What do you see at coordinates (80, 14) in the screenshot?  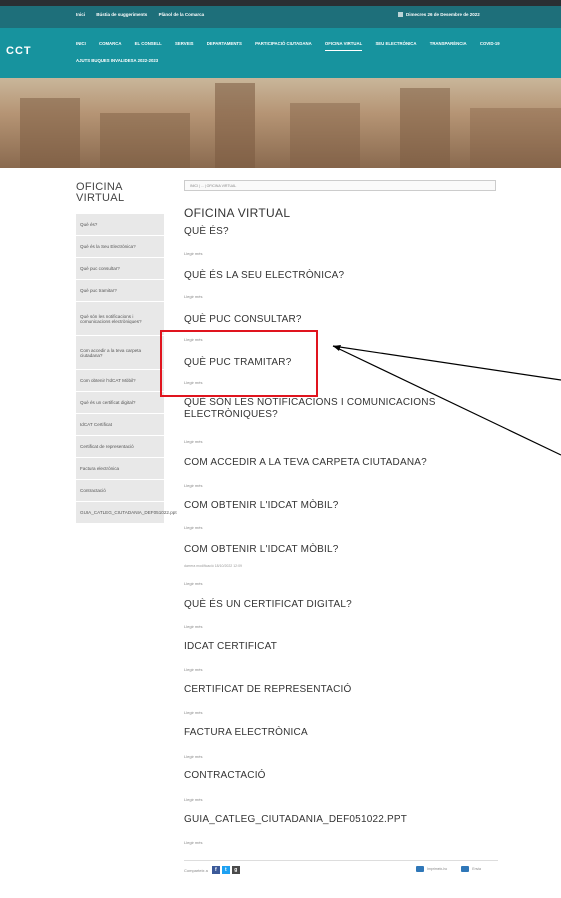 I see `utility-link-inici: Inici` at bounding box center [80, 14].